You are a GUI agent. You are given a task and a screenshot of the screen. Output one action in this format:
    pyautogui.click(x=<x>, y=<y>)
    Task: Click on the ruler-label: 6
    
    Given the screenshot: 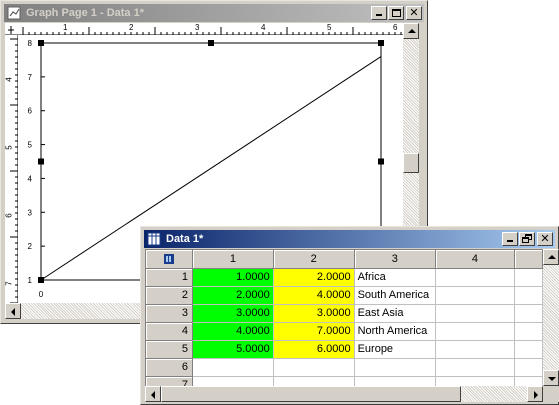 What is the action you would take?
    pyautogui.click(x=9, y=215)
    